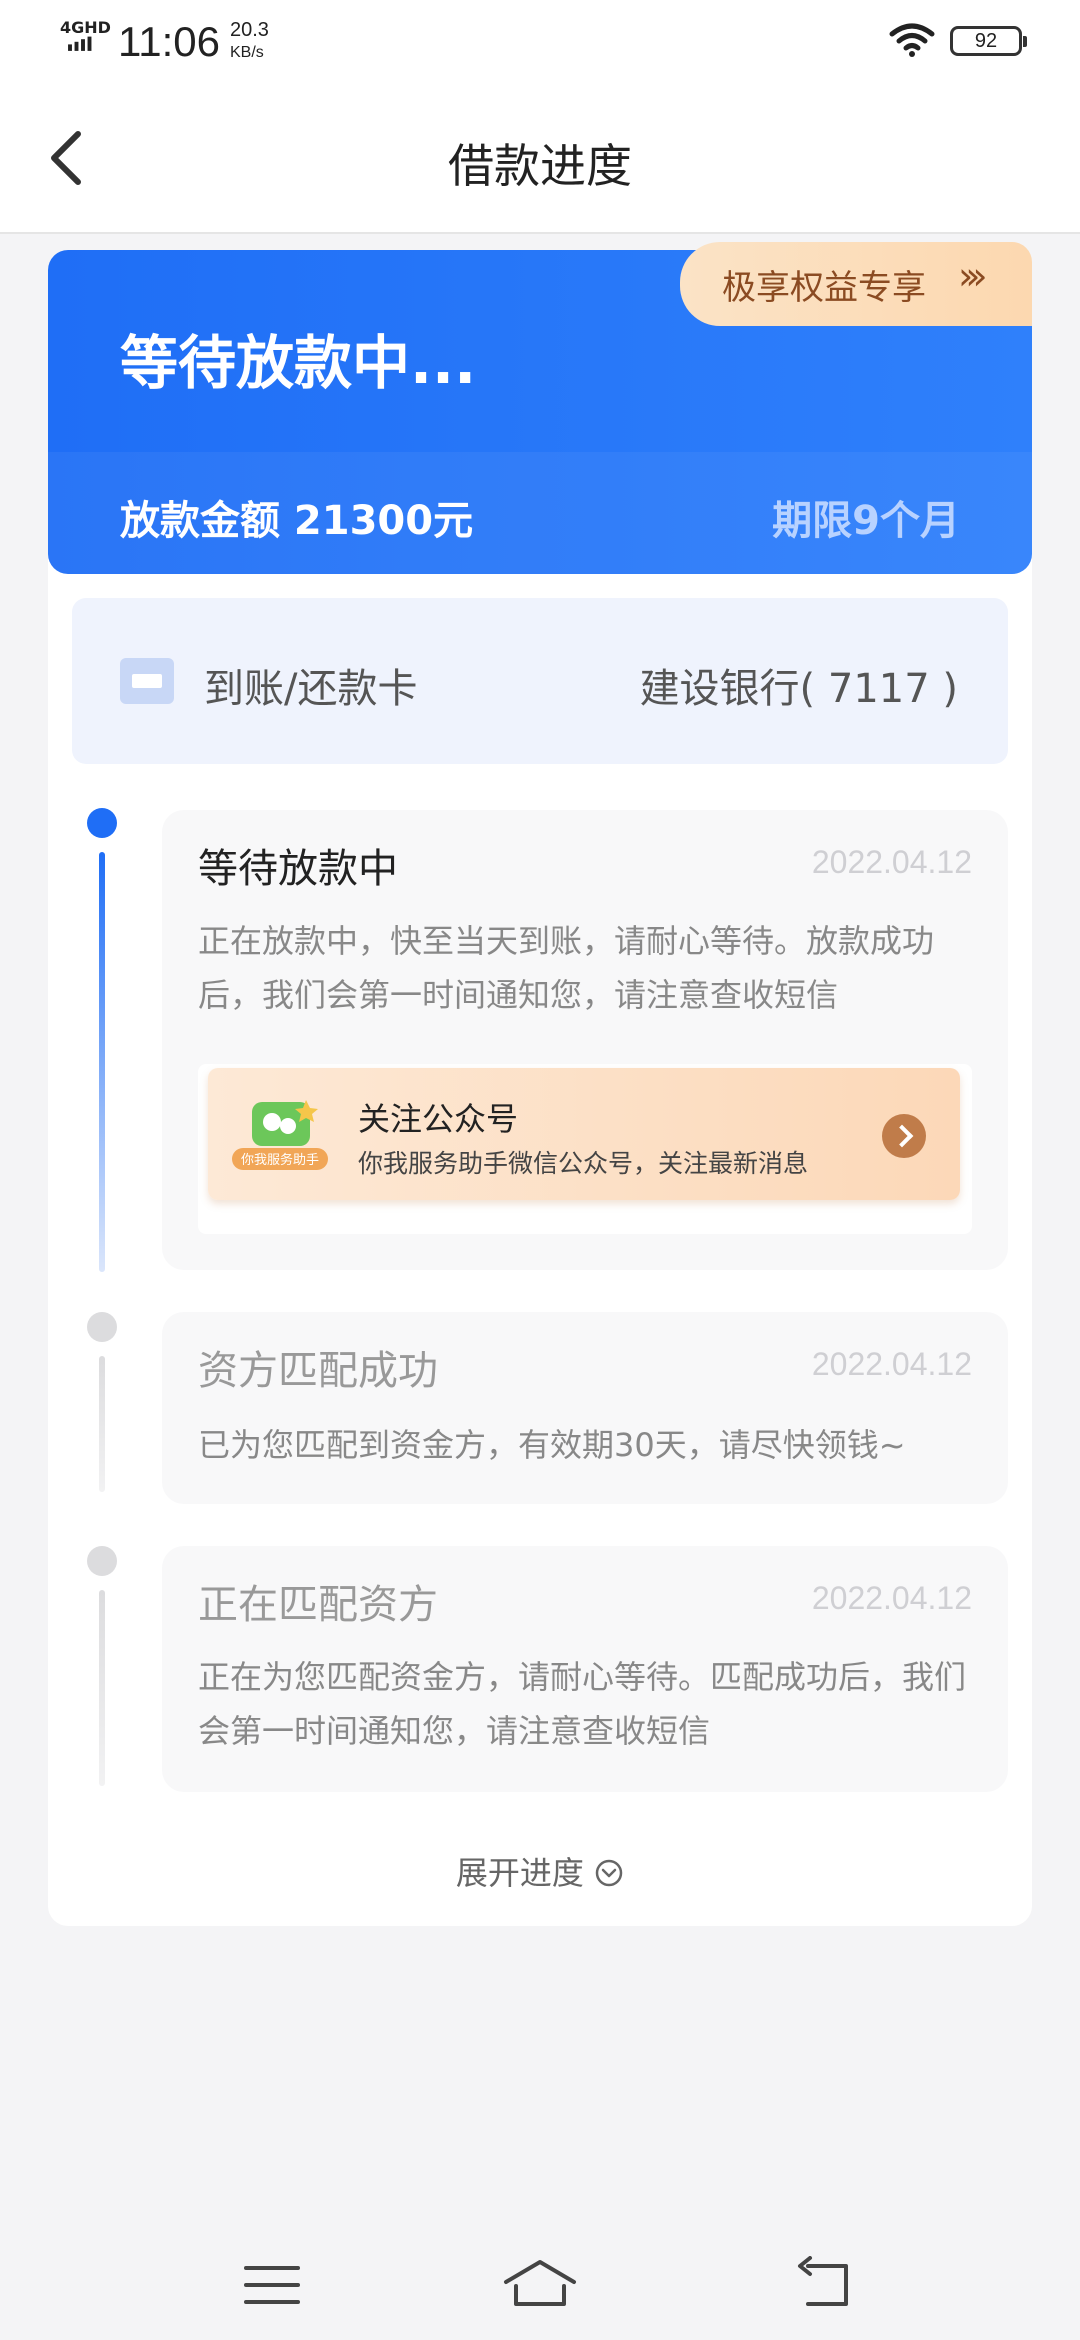  I want to click on battery-icon: 92, so click(988, 41).